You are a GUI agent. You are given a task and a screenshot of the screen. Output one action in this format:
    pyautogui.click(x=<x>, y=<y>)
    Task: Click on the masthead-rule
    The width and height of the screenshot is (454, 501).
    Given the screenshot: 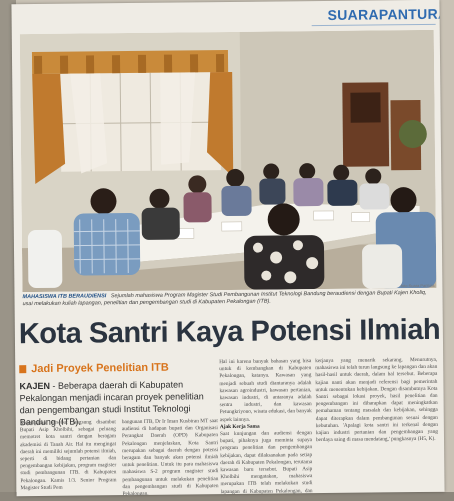 What is the action you would take?
    pyautogui.click(x=373, y=25)
    